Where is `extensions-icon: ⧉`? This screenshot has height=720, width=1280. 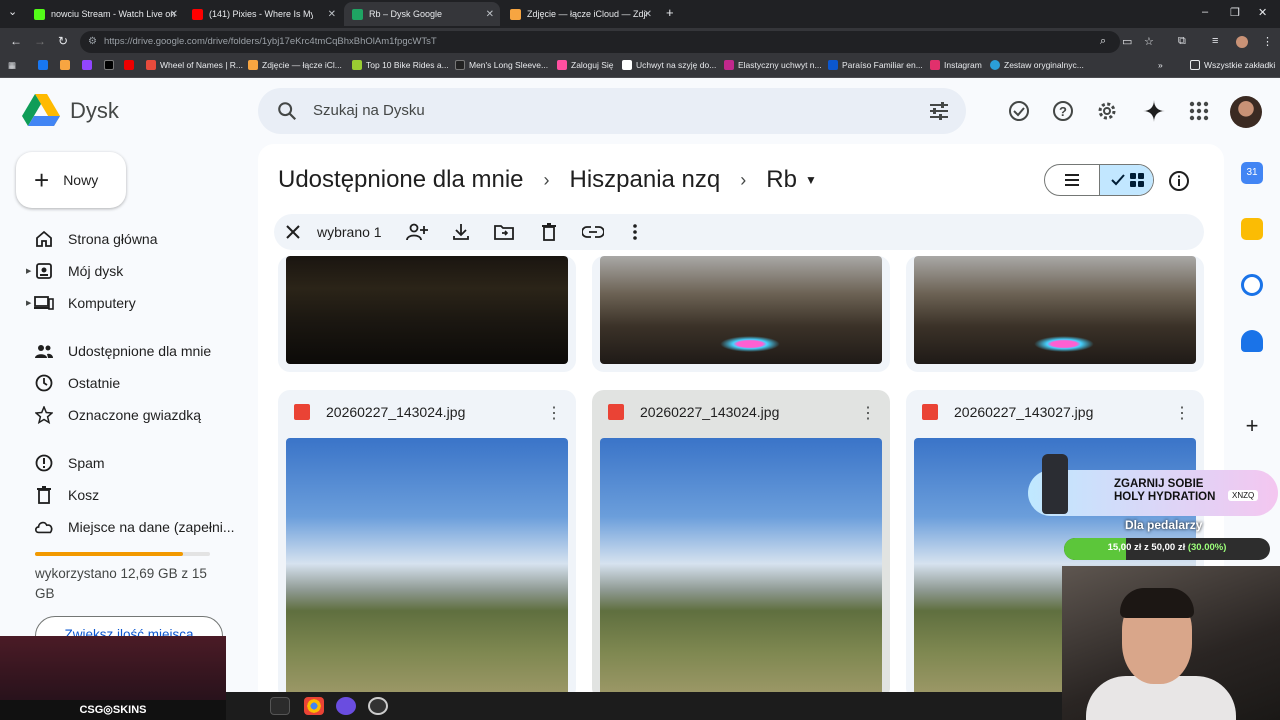
extensions-icon: ⧉ is located at coordinates (1182, 41).